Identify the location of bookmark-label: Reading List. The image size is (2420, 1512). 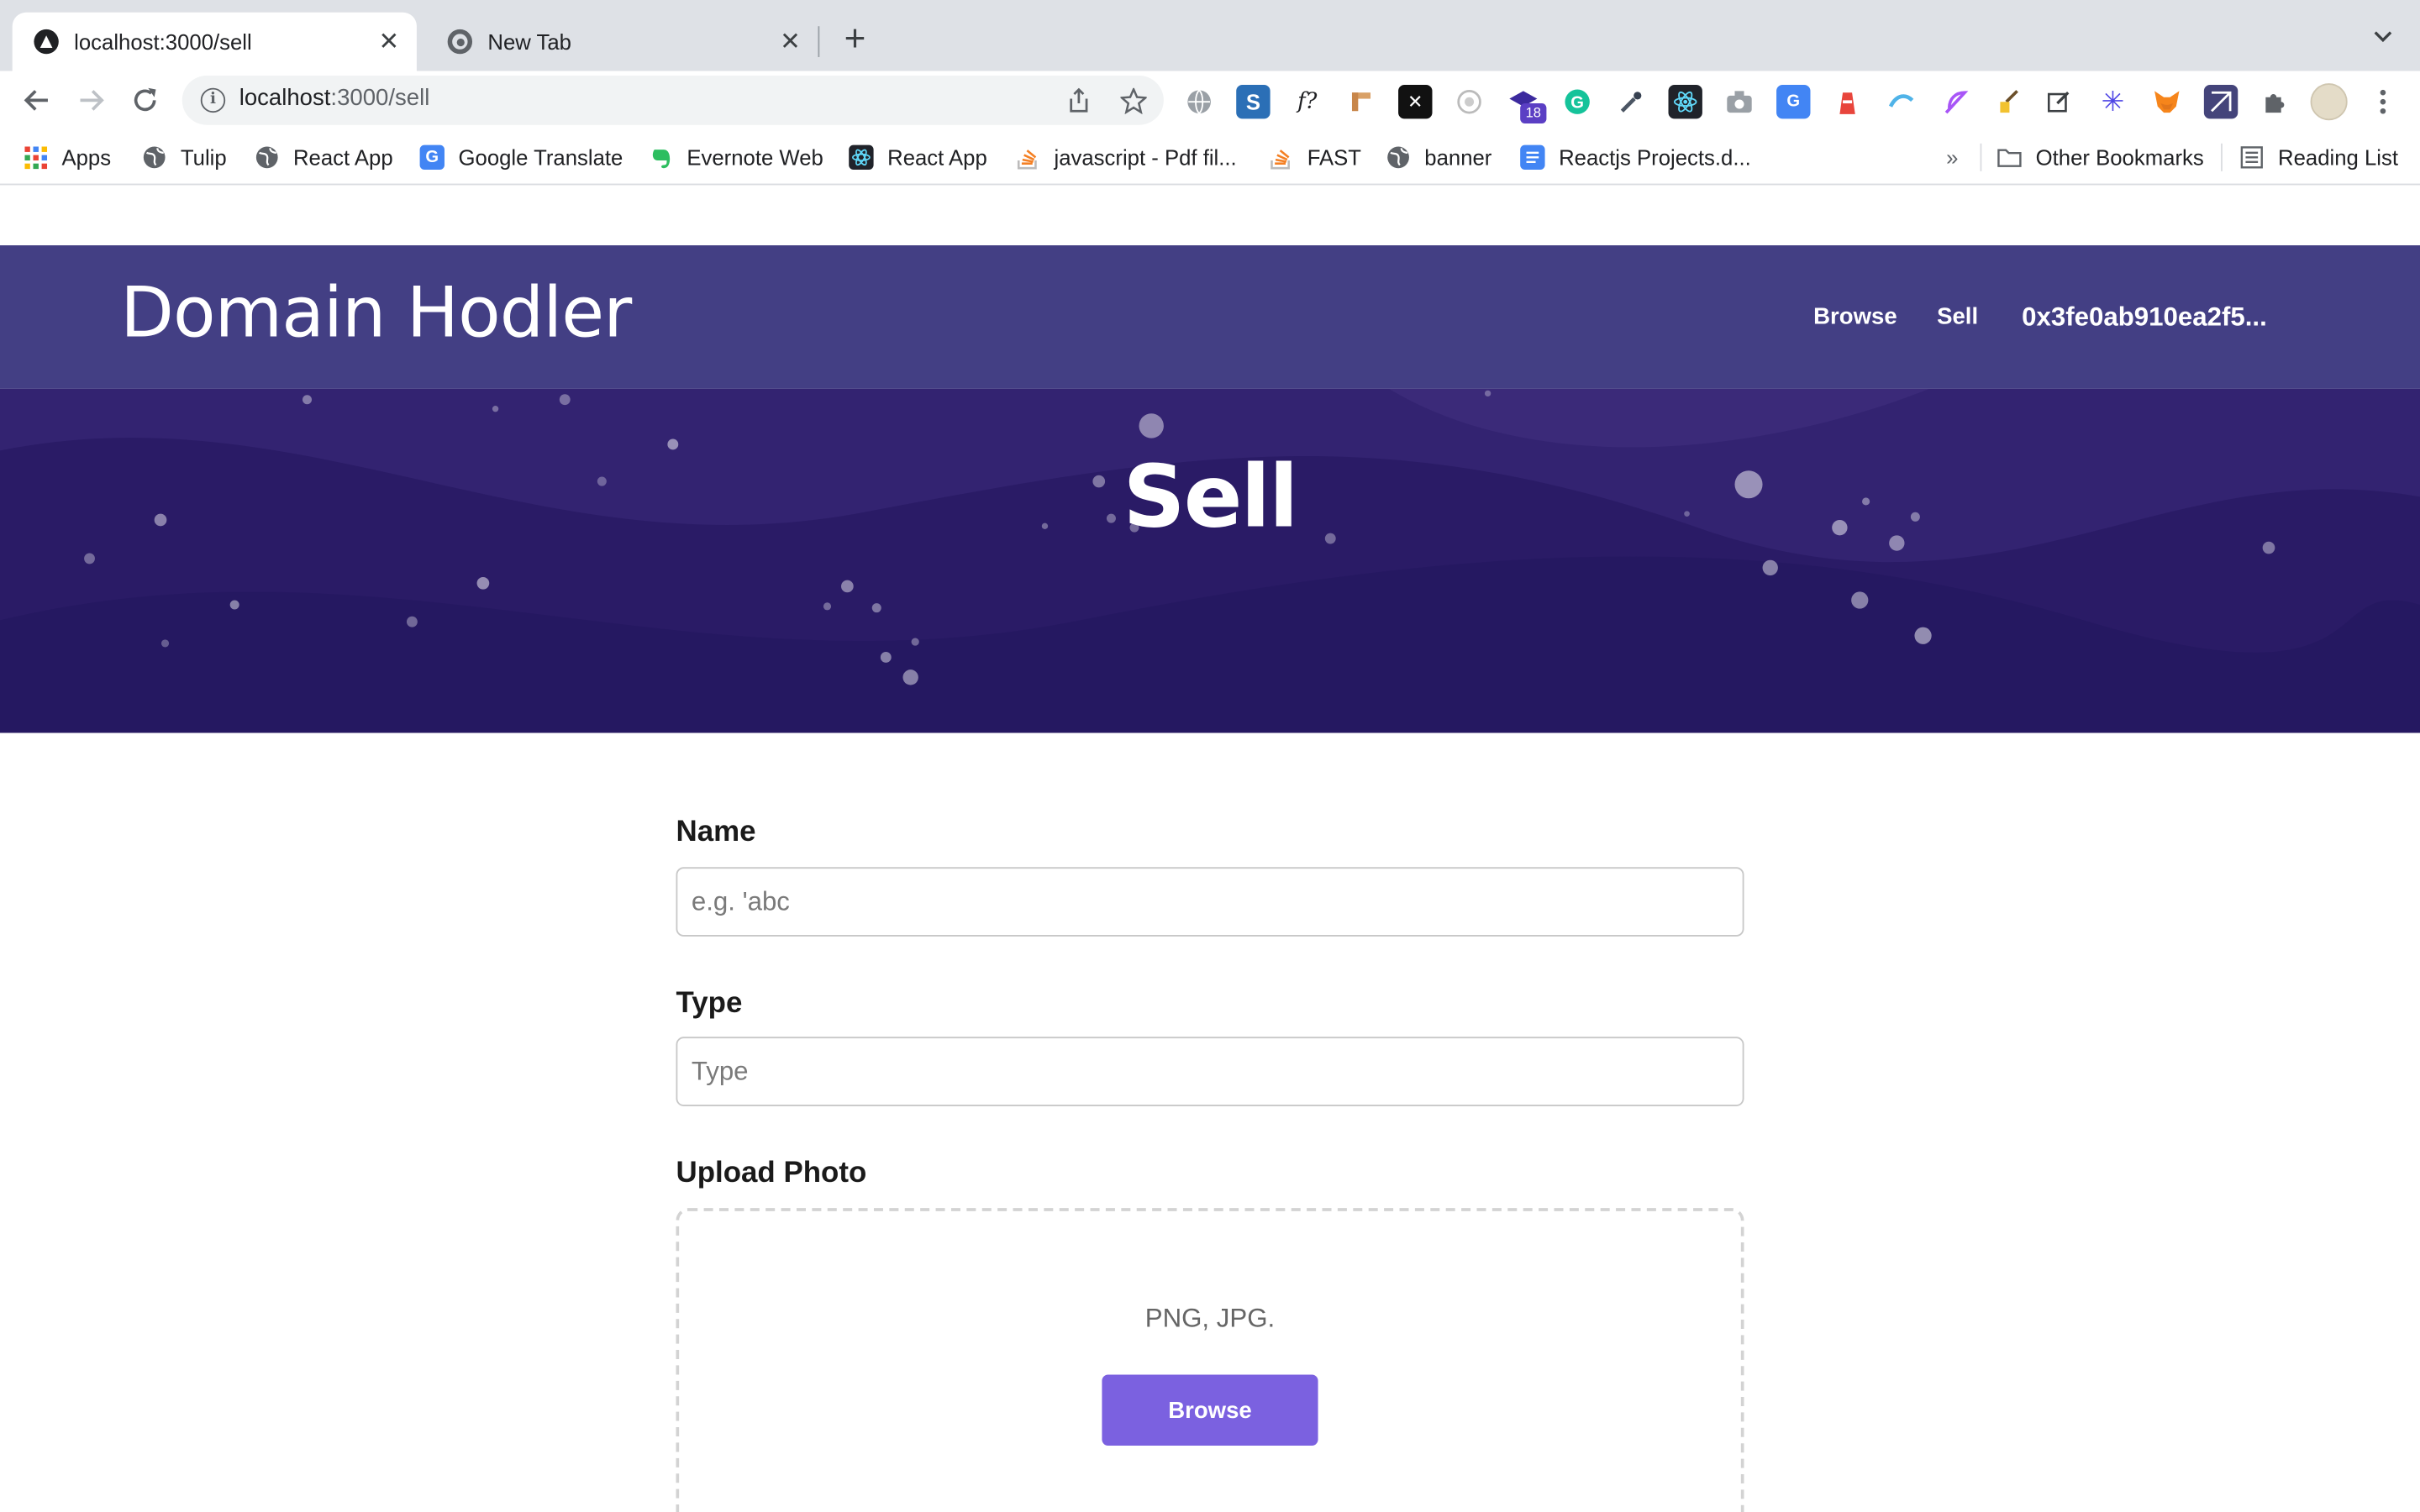
(2338, 157).